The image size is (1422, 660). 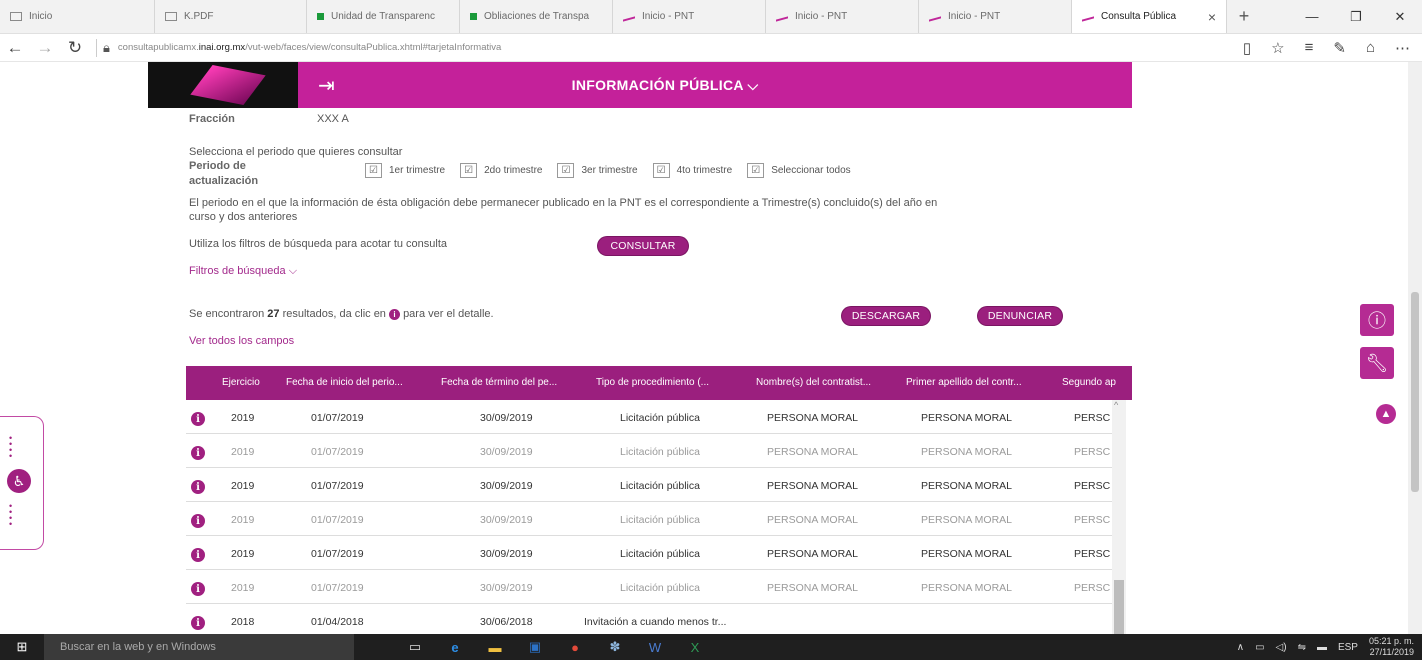 I want to click on page-scrollbar, so click(x=1415, y=348).